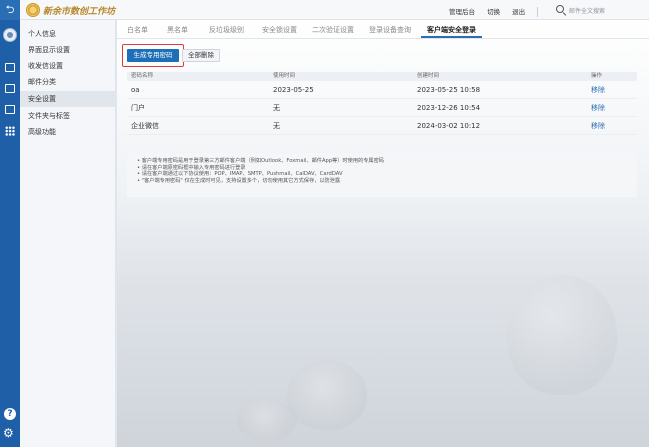  What do you see at coordinates (382, 76) in the screenshot?
I see `table-header: 密码名称 使用时间 创建时间 操作` at bounding box center [382, 76].